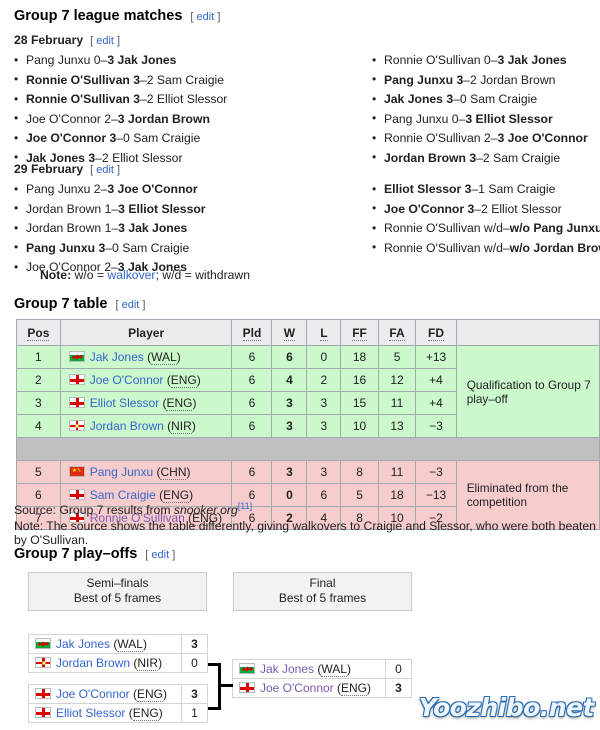 Image resolution: width=600 pixels, height=730 pixels. I want to click on edit-link-day2: [ edit ], so click(105, 170).